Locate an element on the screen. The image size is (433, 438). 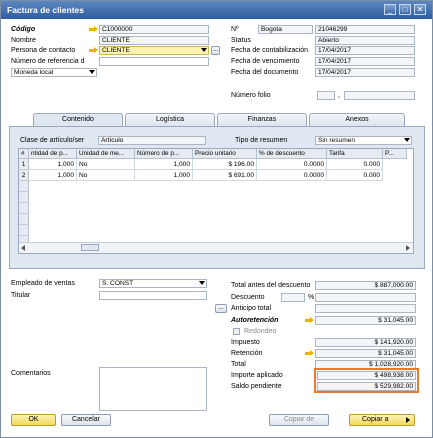
referencia-field is located at coordinates (154, 61).